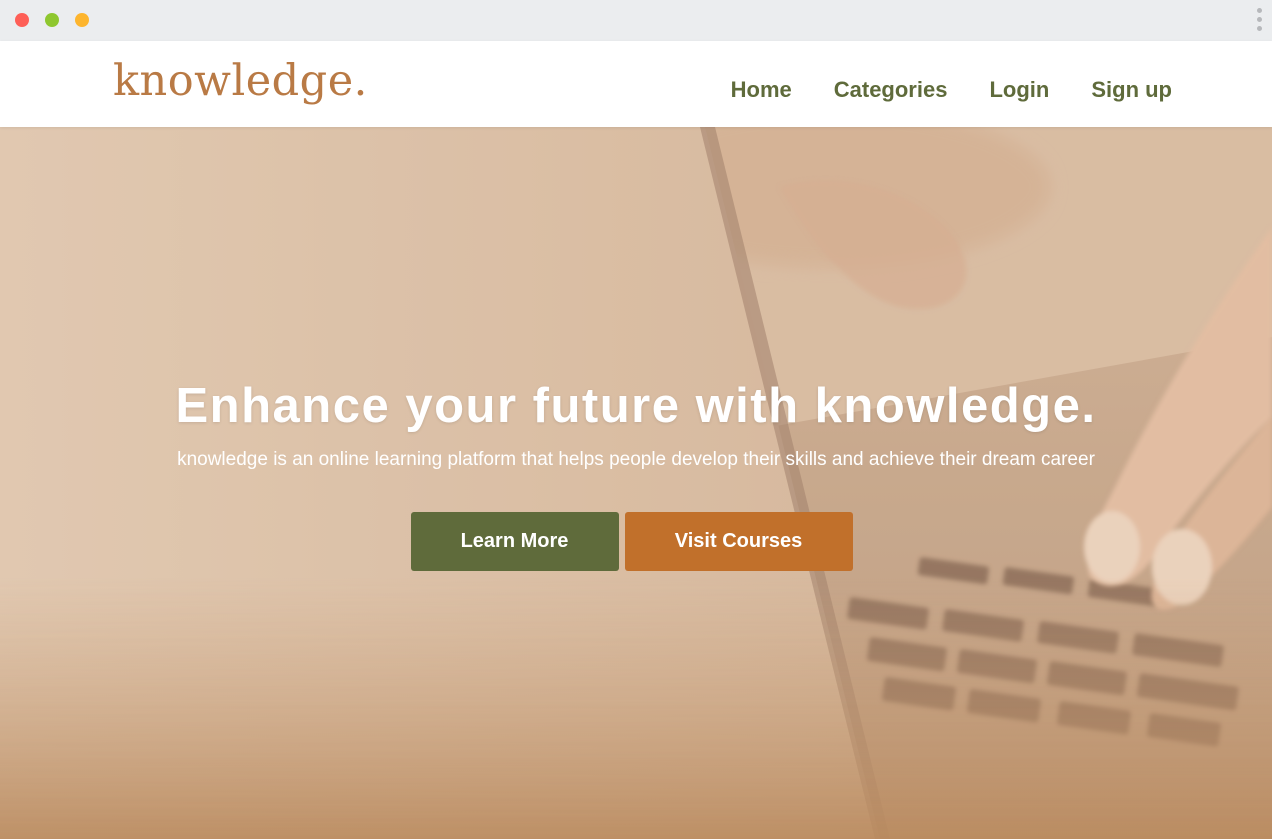  I want to click on minimize-window-icon, so click(52, 20).